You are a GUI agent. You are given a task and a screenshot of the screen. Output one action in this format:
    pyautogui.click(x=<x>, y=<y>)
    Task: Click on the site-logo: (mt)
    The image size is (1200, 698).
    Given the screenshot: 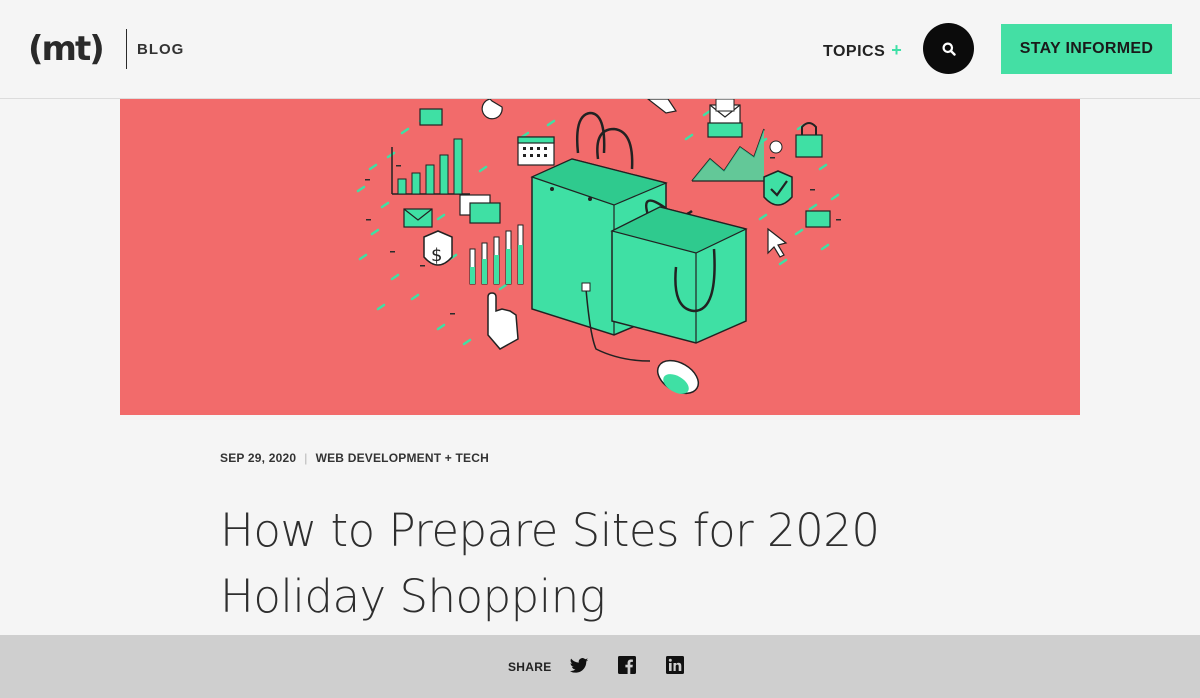 What is the action you would take?
    pyautogui.click(x=66, y=49)
    